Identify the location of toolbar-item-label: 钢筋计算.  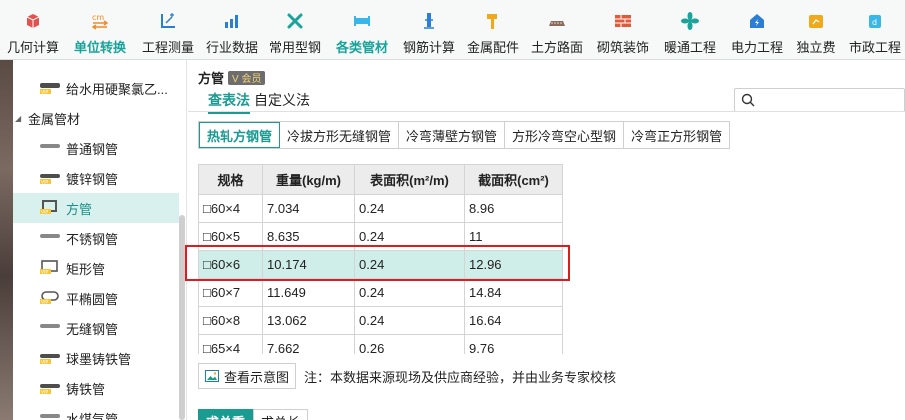
(428, 47).